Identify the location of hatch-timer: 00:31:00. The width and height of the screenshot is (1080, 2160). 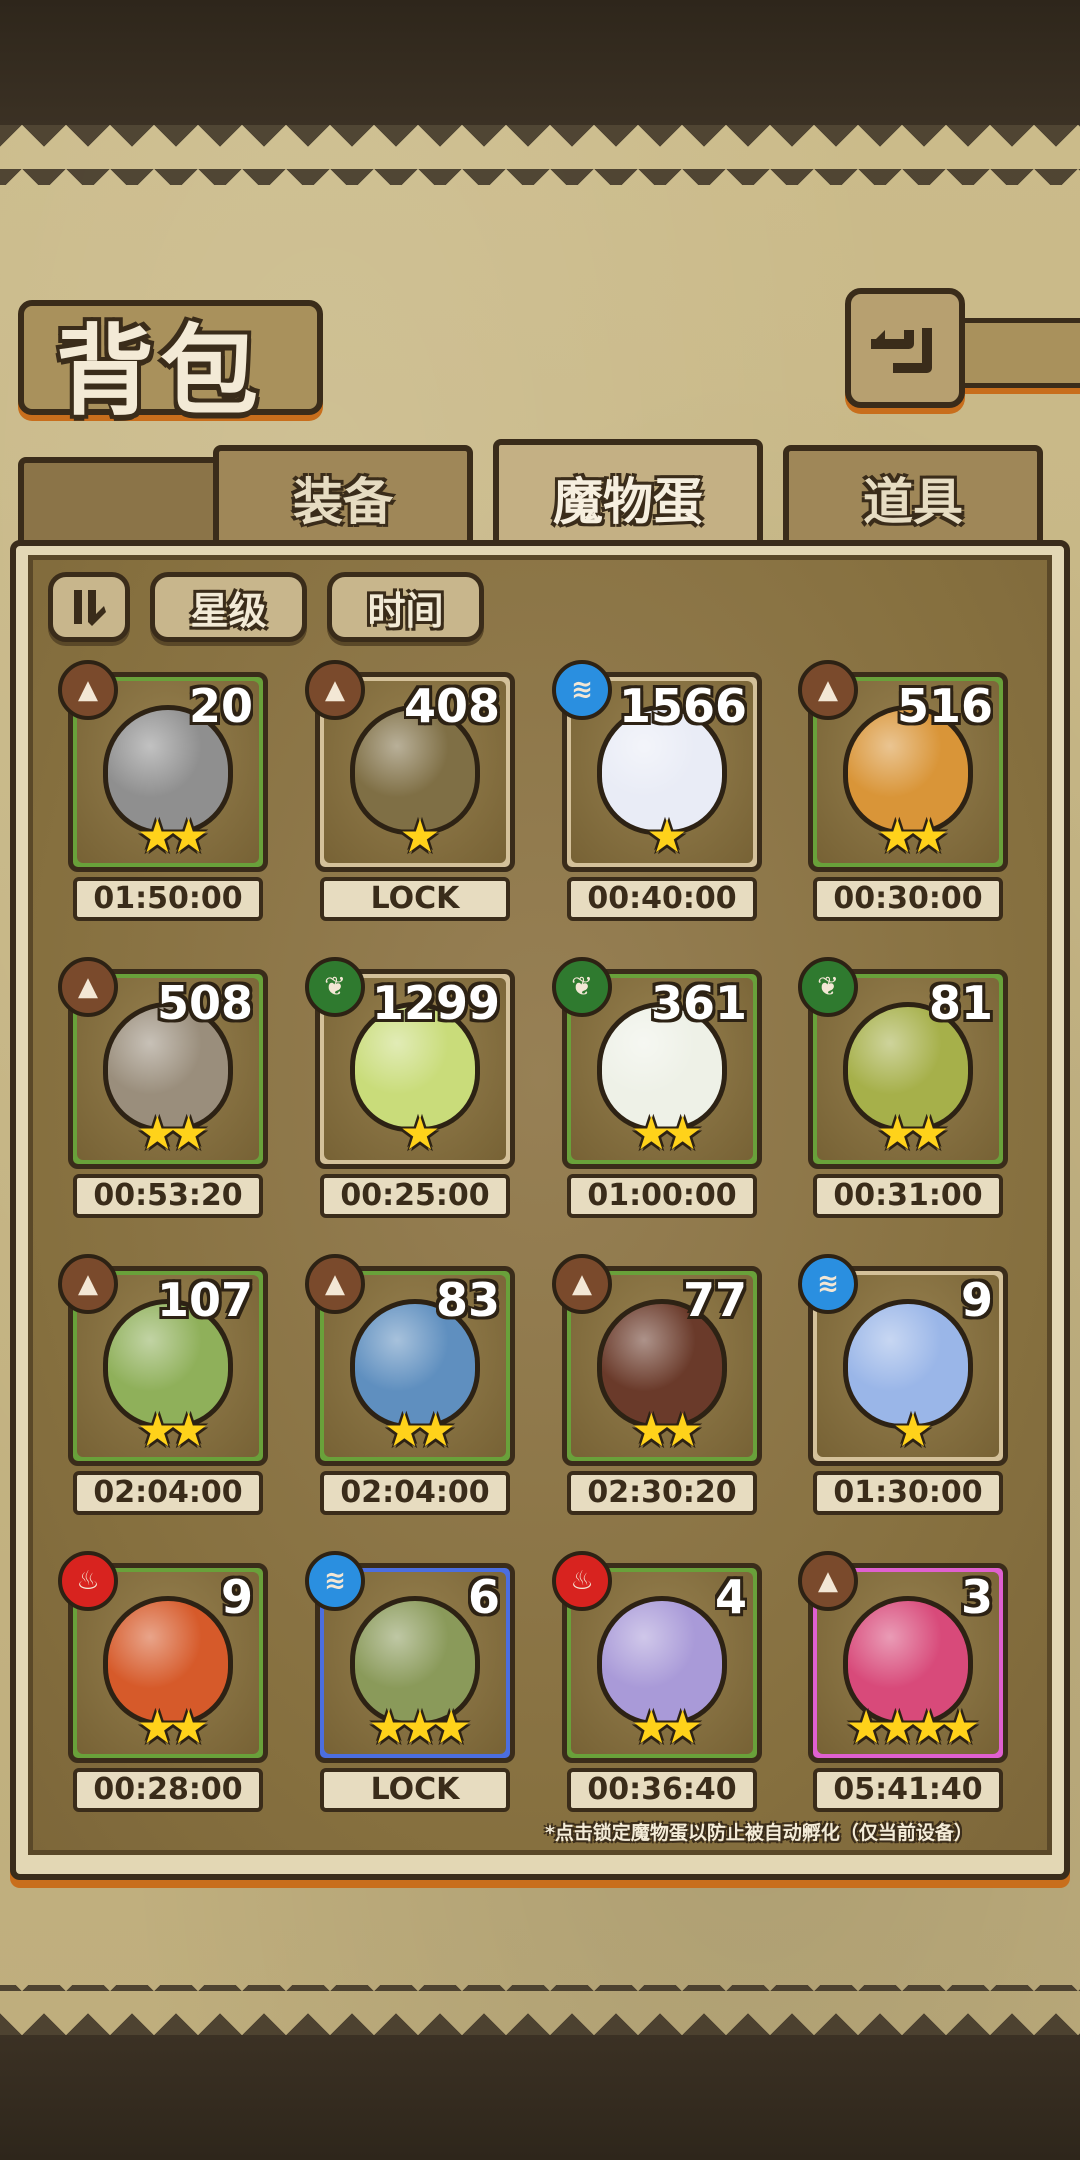
(908, 1196).